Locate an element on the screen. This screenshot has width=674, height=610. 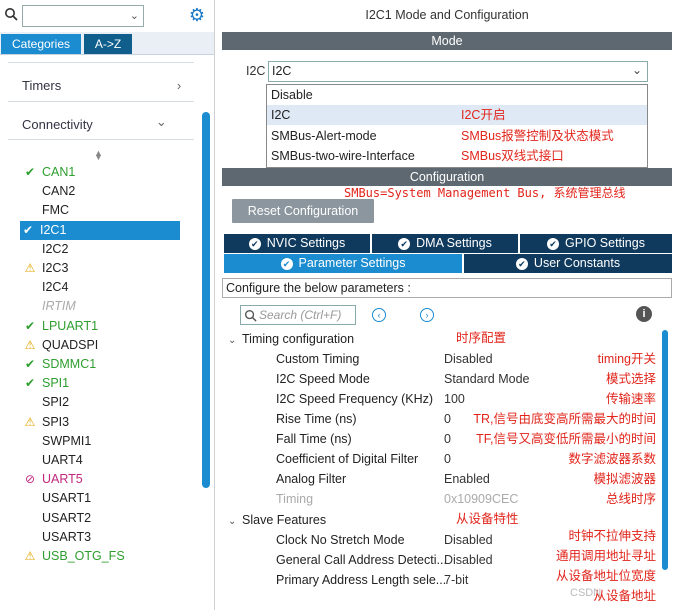
tab-label: NVIC Settings is located at coordinates (306, 243).